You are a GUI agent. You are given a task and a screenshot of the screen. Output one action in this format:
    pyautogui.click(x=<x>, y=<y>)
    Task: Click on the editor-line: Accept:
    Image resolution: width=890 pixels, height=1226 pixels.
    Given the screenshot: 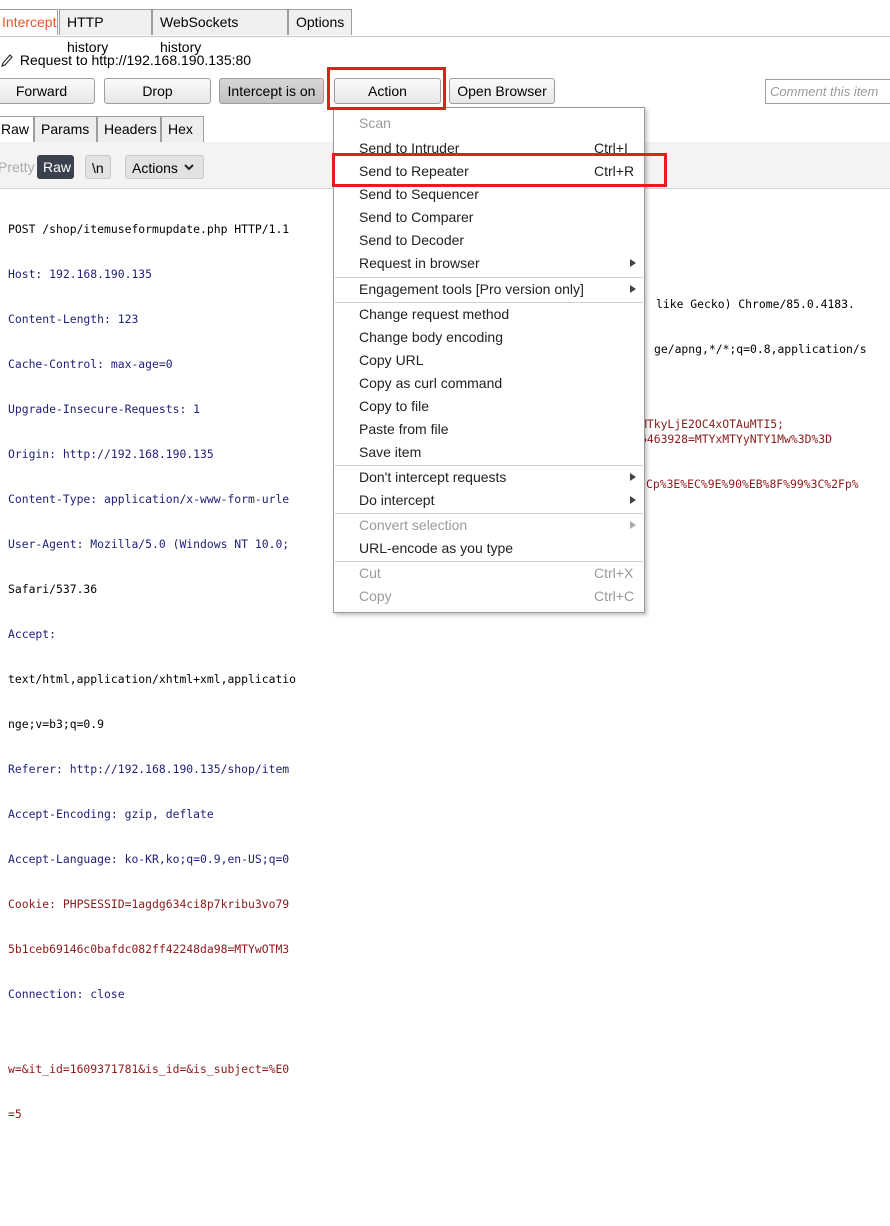 What is the action you would take?
    pyautogui.click(x=32, y=634)
    